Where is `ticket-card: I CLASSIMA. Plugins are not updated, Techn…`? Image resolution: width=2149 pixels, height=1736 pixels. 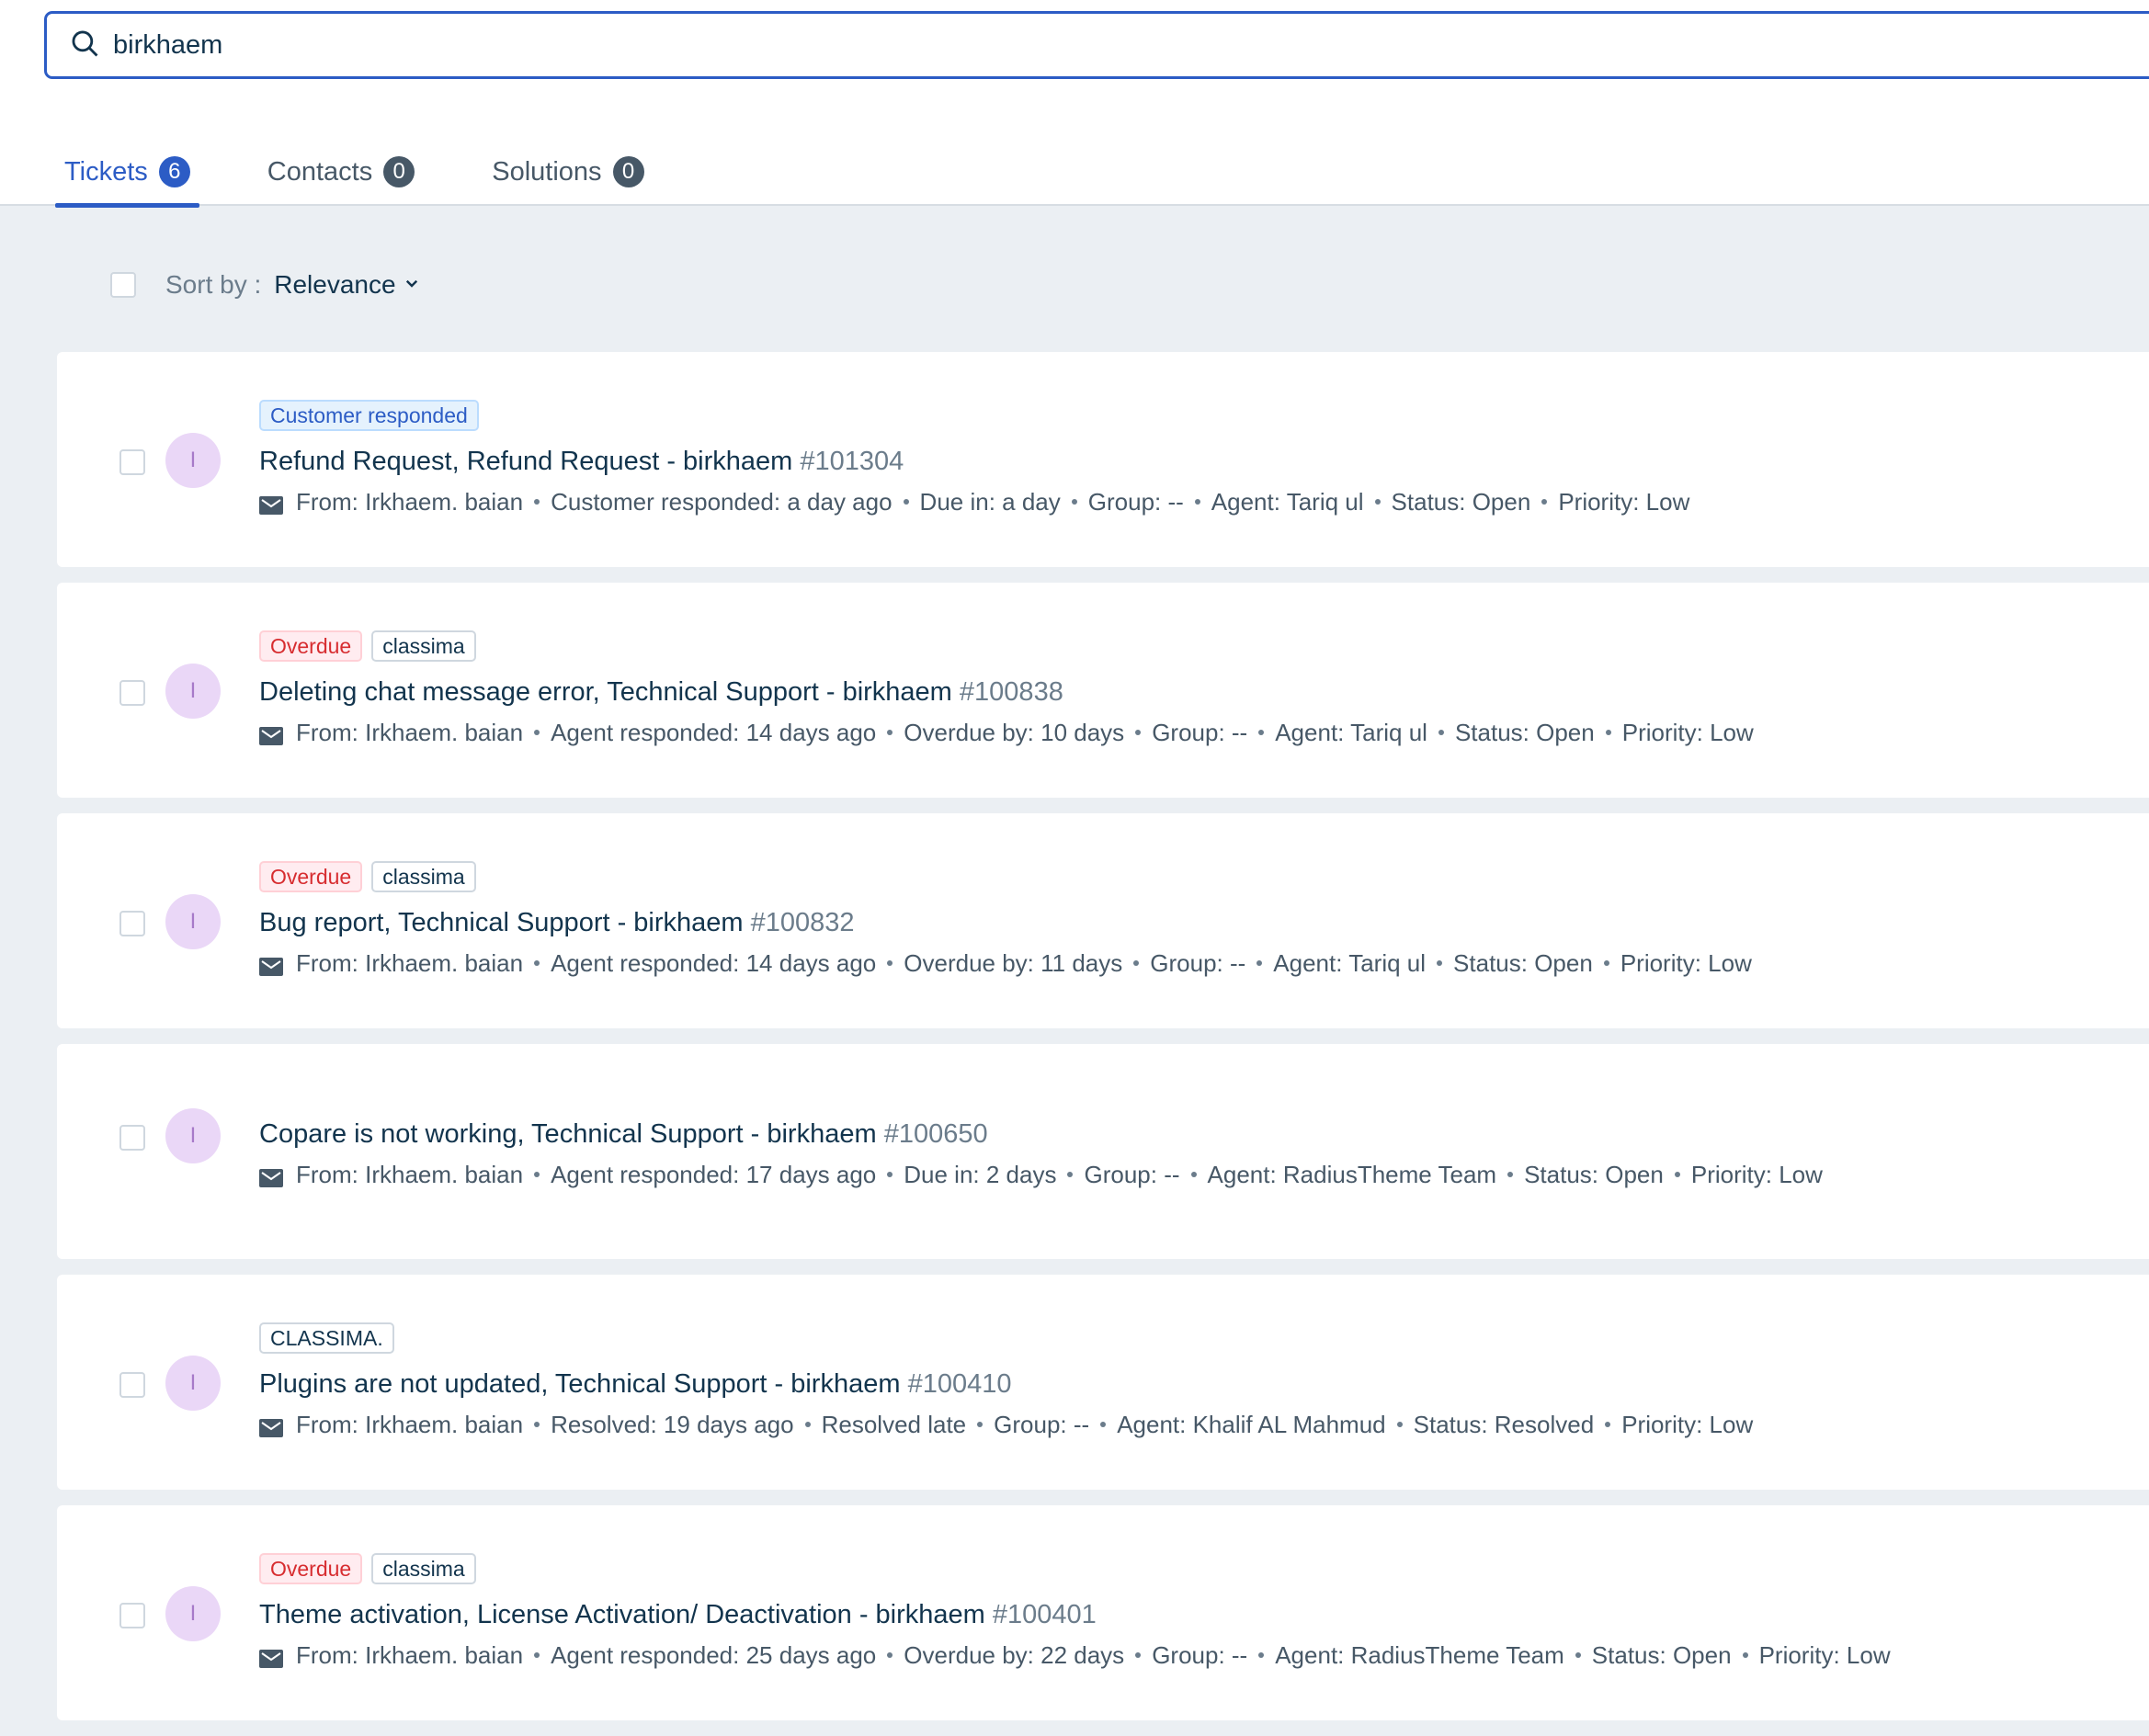
ticket-card: I CLASSIMA. Plugins are not updated, Techn… is located at coordinates (1103, 1382).